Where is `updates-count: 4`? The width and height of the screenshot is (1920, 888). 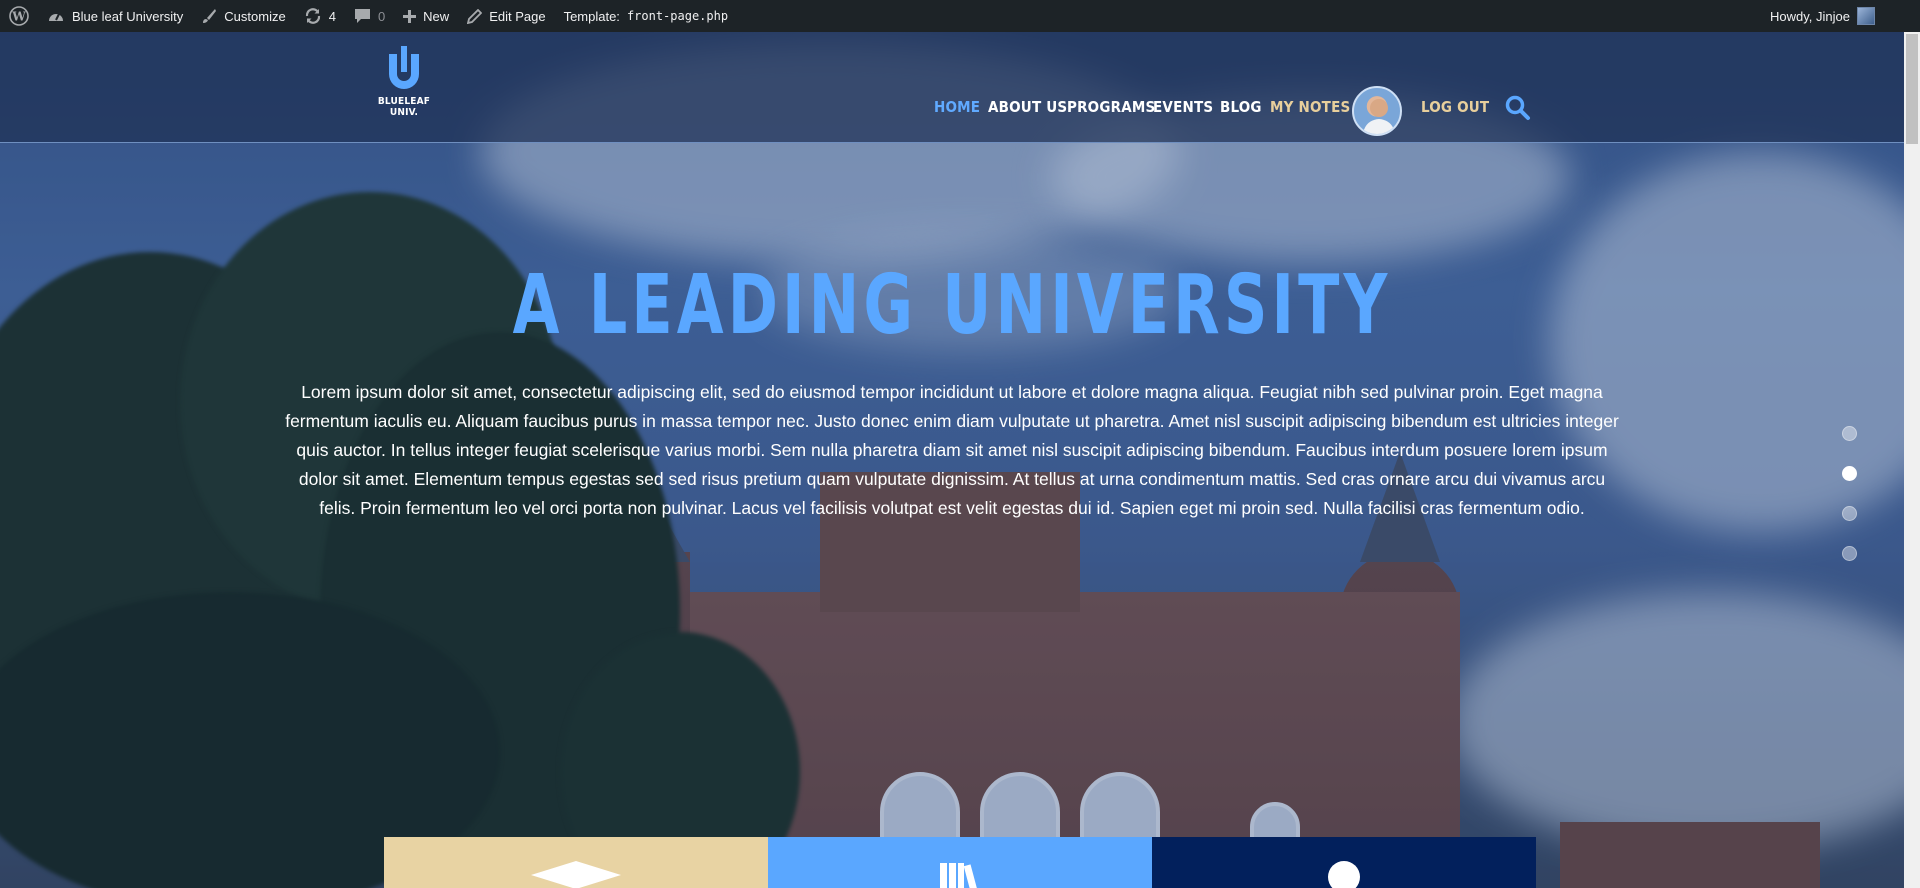
updates-count: 4 is located at coordinates (332, 16).